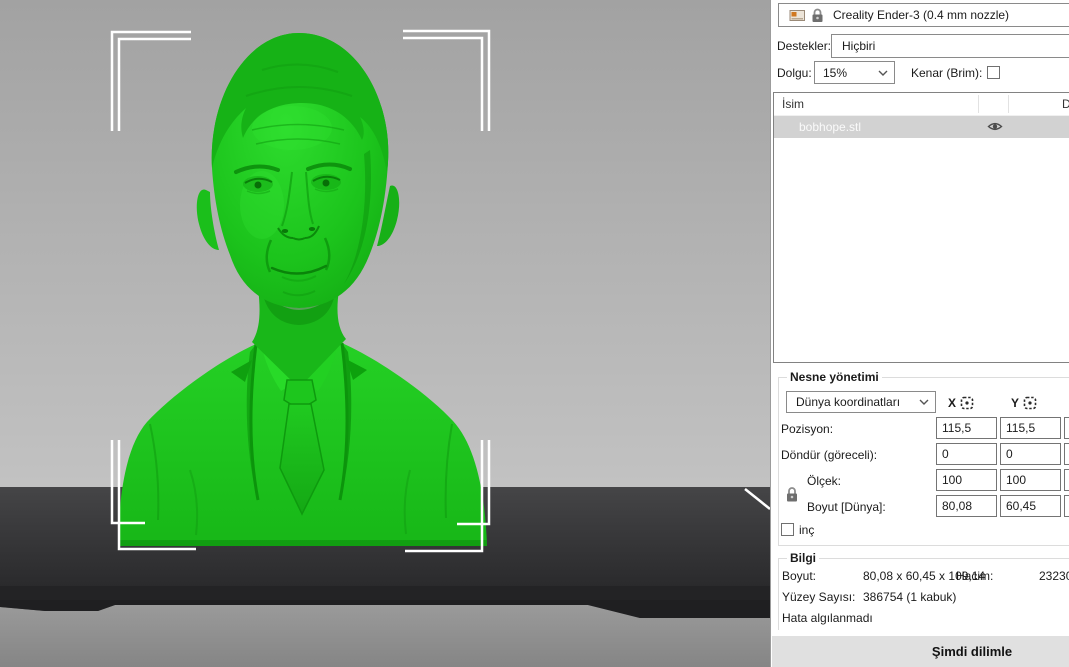 This screenshot has width=1069, height=667. I want to click on object-list: İsim D bobhope.stl, so click(921, 227).